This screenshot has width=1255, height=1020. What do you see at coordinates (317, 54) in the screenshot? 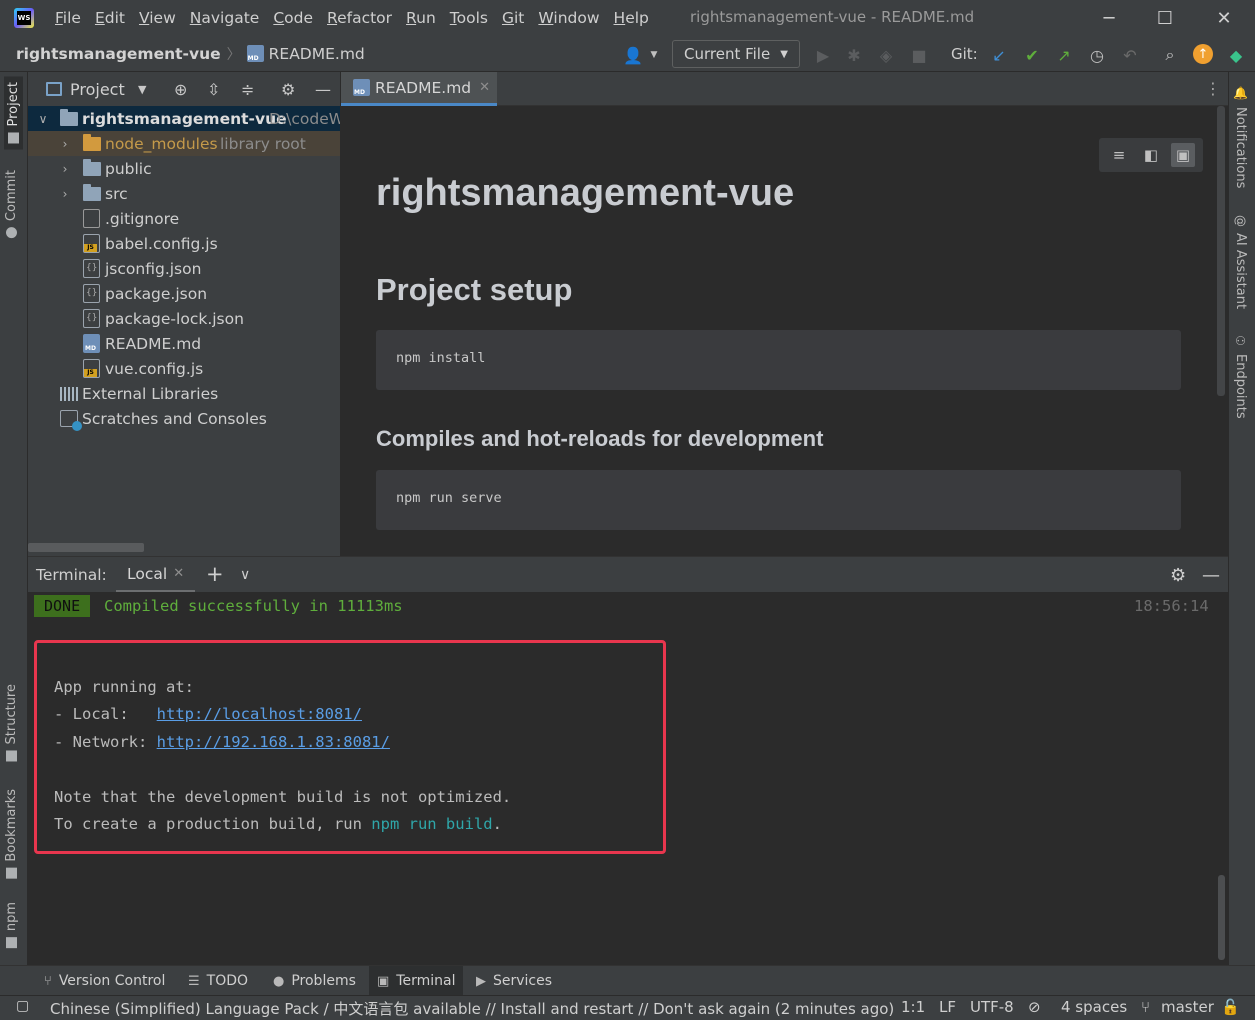
I see `breadcrumb-file: README.md` at bounding box center [317, 54].